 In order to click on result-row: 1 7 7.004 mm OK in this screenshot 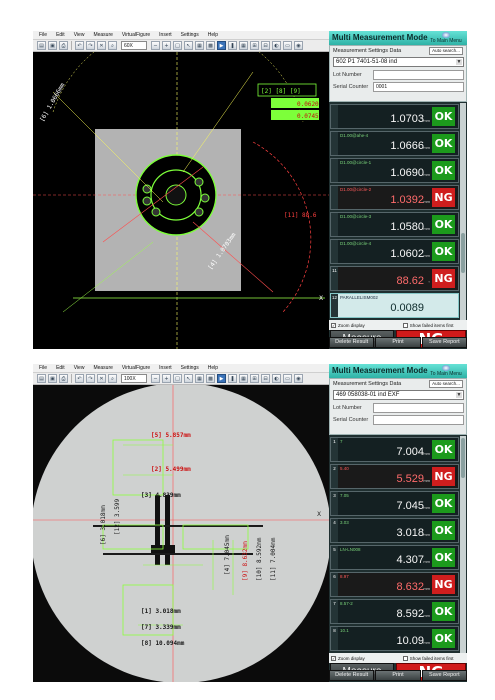, I will do `click(394, 449)`.